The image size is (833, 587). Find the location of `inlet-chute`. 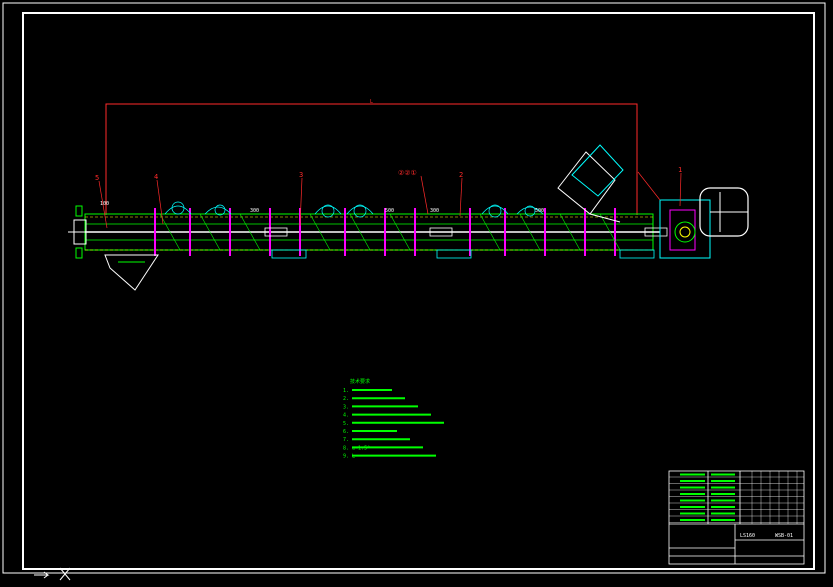

inlet-chute is located at coordinates (590, 183).